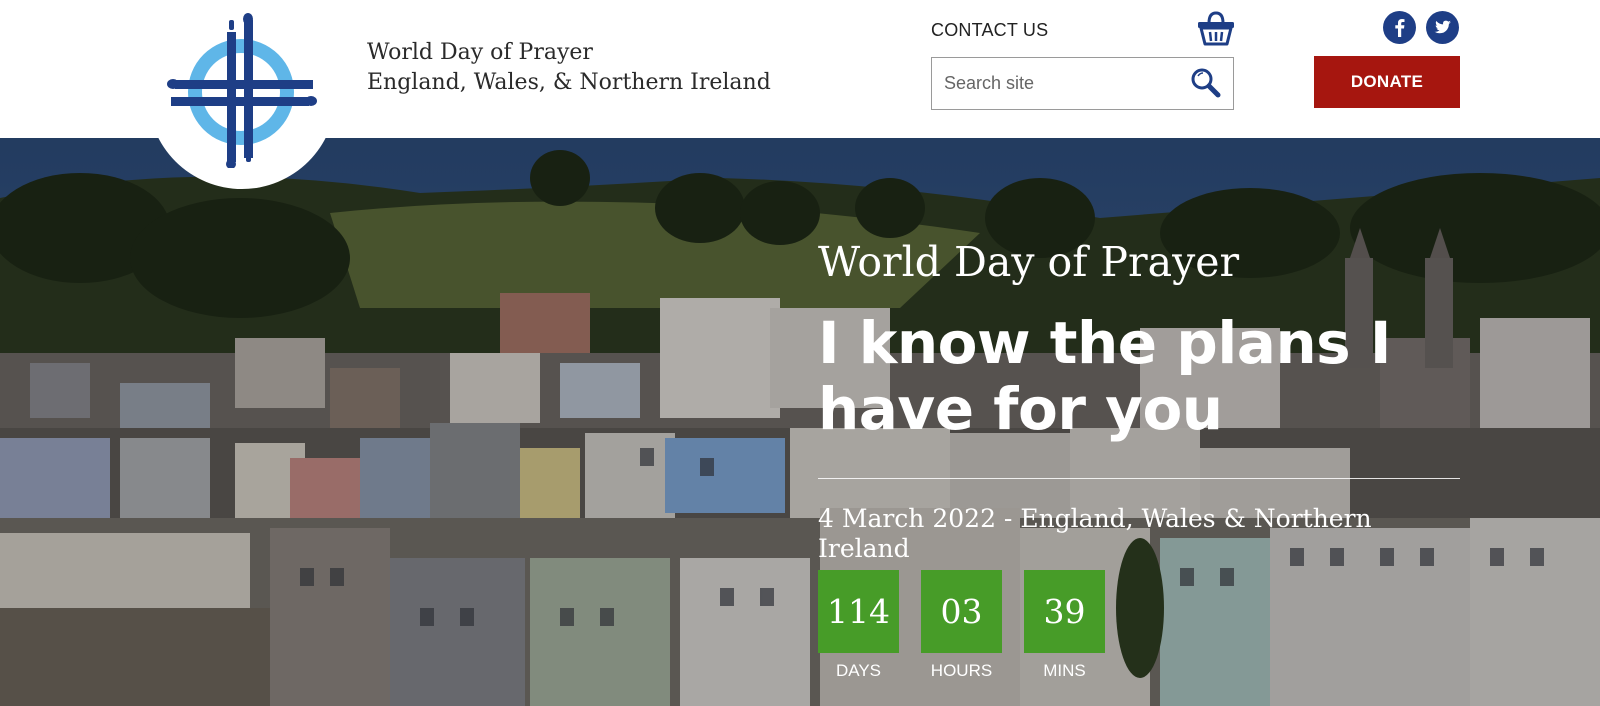  I want to click on shopping-basket-icon, so click(1216, 30).